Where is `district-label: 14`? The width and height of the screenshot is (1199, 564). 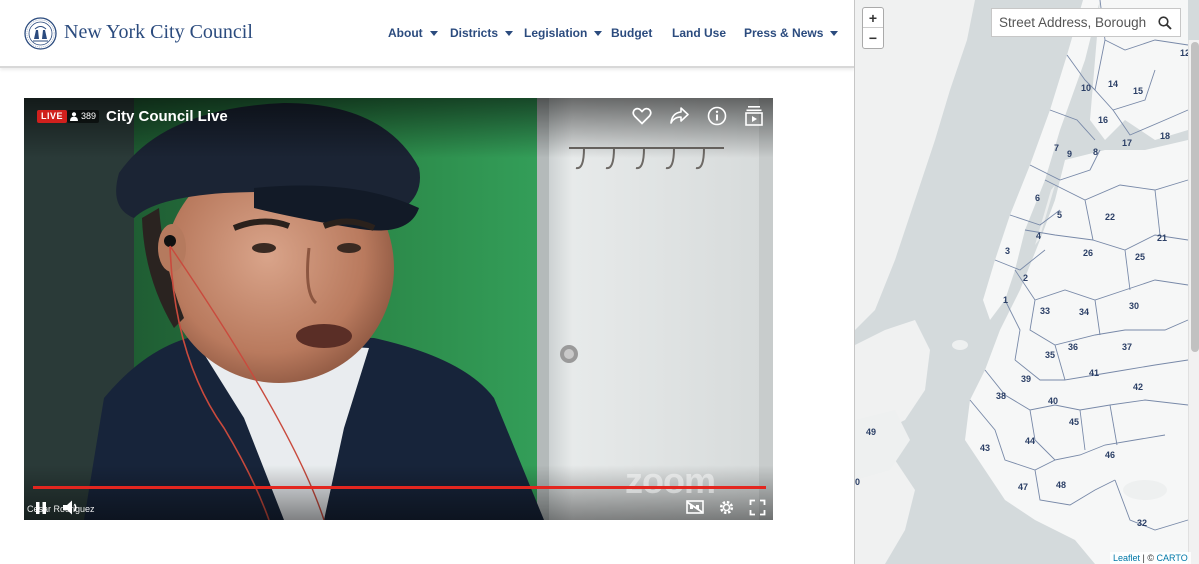
district-label: 14 is located at coordinates (1113, 84).